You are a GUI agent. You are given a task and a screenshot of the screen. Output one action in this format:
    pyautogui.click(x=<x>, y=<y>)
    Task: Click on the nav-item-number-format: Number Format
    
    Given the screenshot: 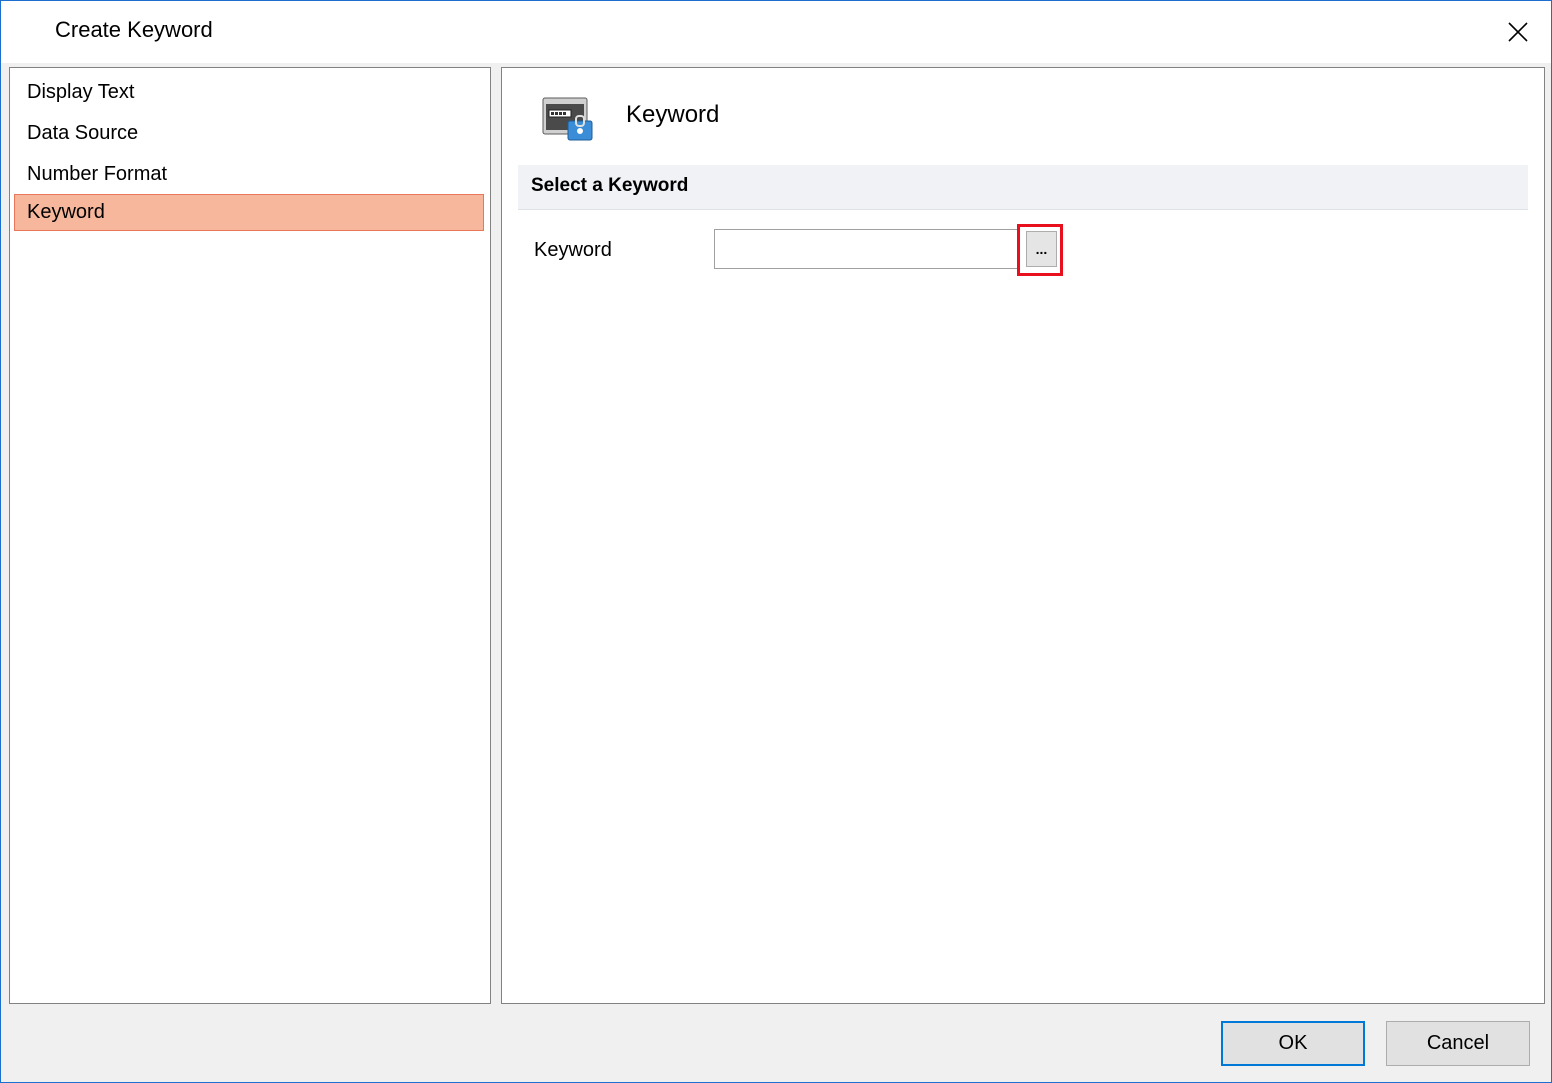 What is the action you would take?
    pyautogui.click(x=249, y=174)
    